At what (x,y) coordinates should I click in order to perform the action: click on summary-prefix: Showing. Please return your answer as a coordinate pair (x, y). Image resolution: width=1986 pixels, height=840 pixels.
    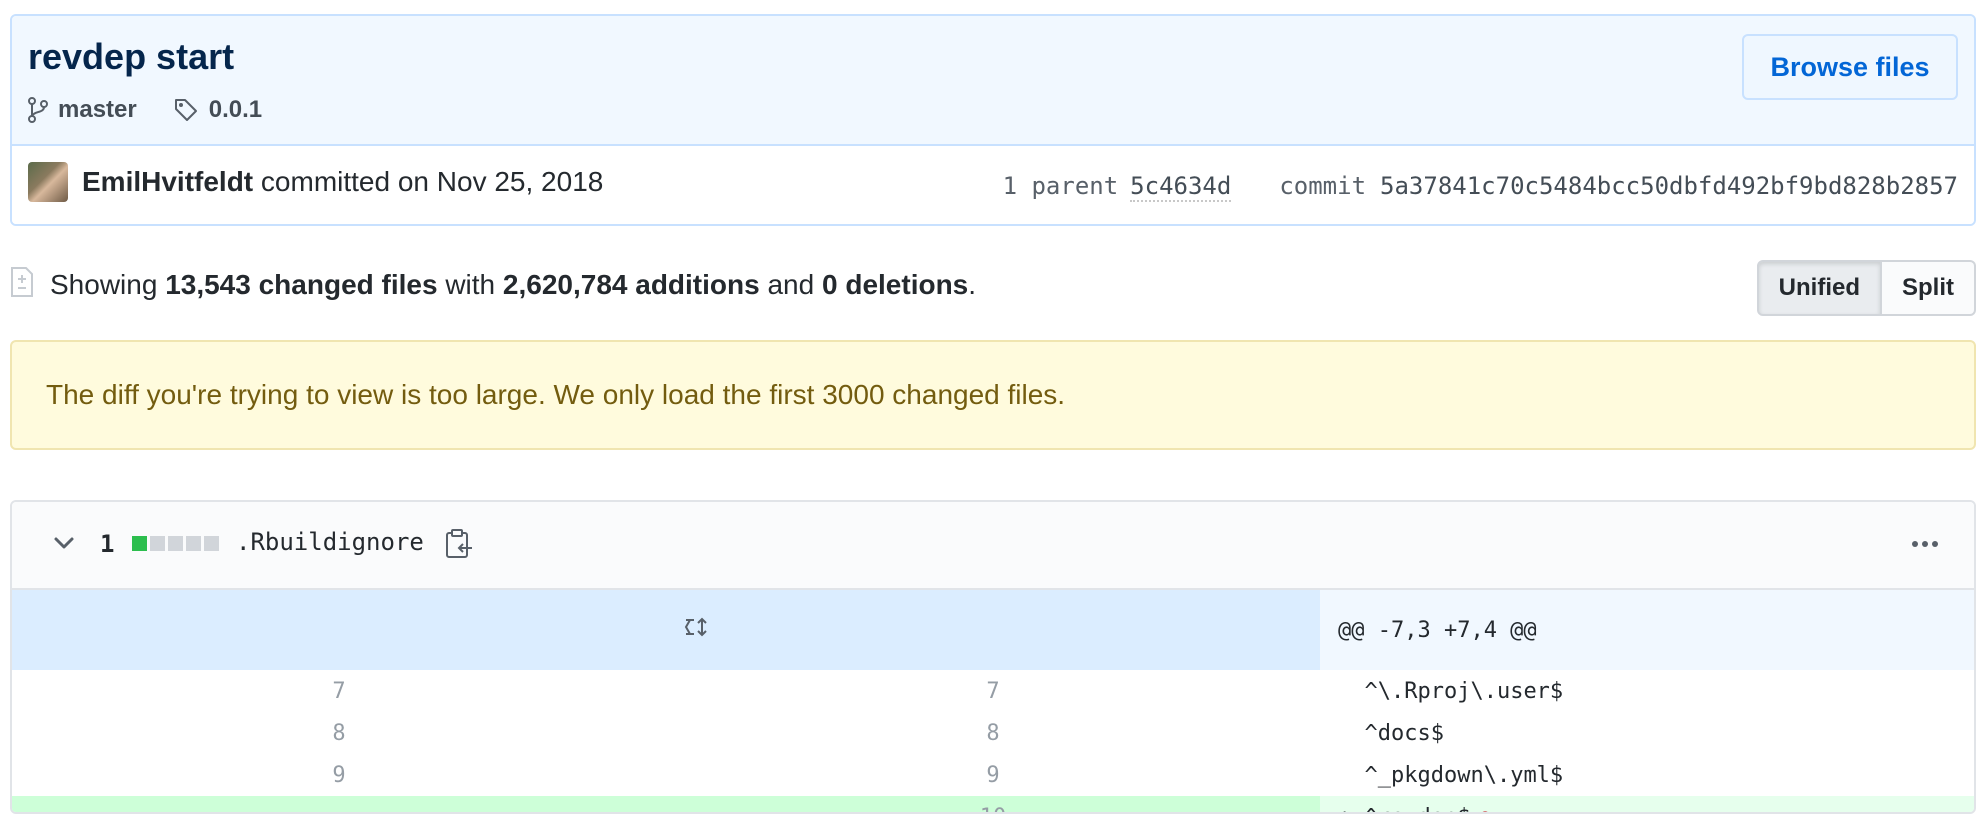
    Looking at the image, I should click on (104, 284).